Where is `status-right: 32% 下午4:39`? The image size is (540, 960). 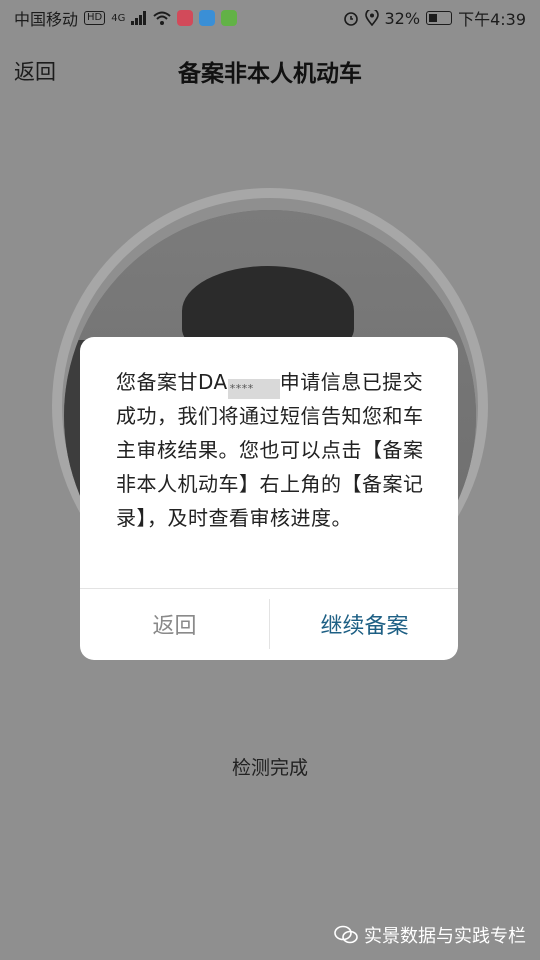
status-right: 32% 下午4:39 is located at coordinates (434, 18).